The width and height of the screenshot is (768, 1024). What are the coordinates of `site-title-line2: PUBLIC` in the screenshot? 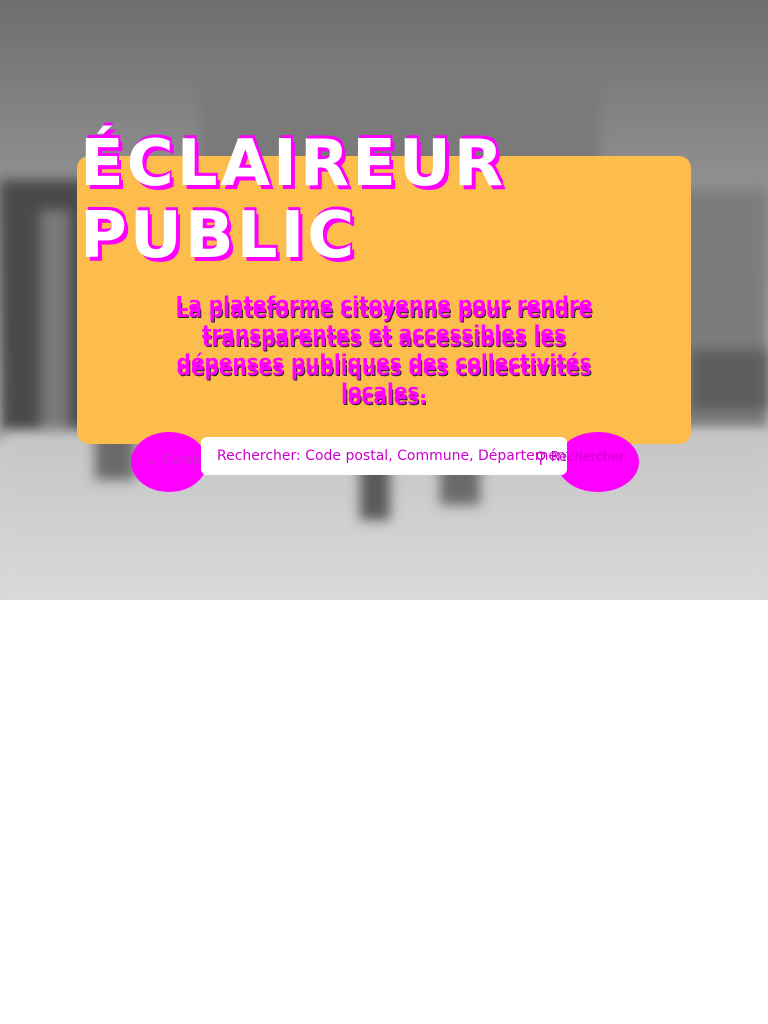 It's located at (219, 236).